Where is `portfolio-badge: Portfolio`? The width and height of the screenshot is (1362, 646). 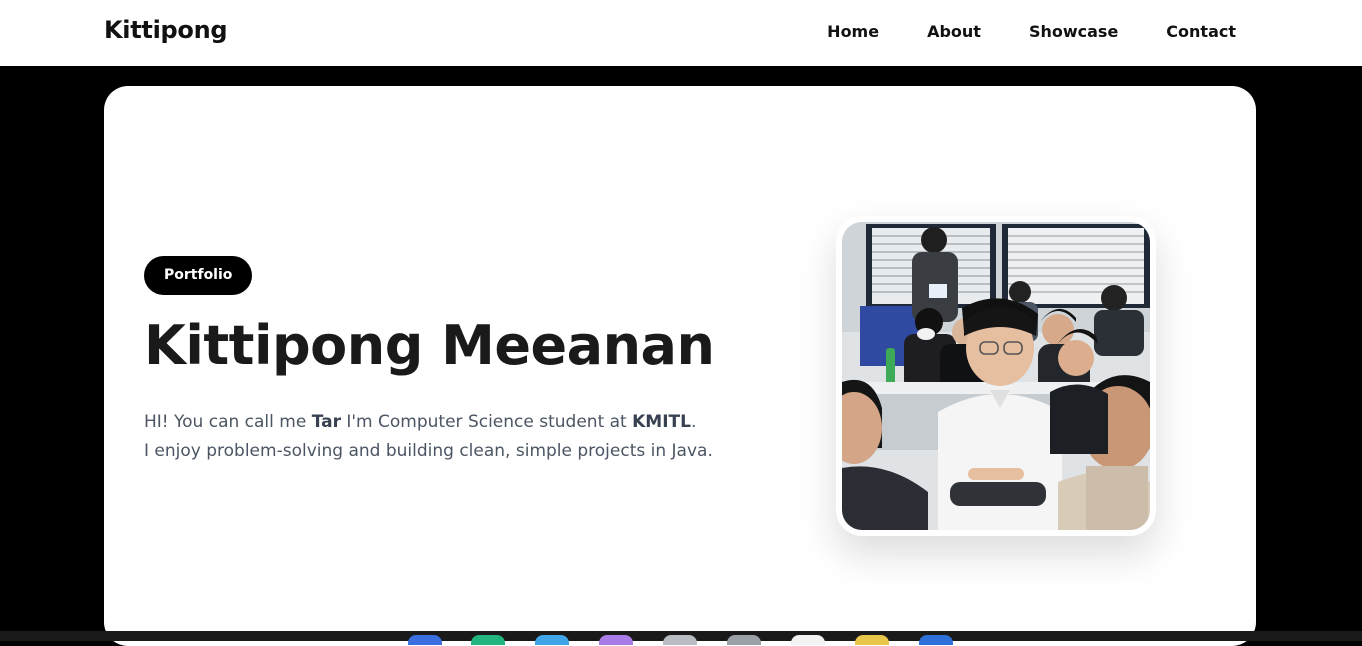 portfolio-badge: Portfolio is located at coordinates (198, 275).